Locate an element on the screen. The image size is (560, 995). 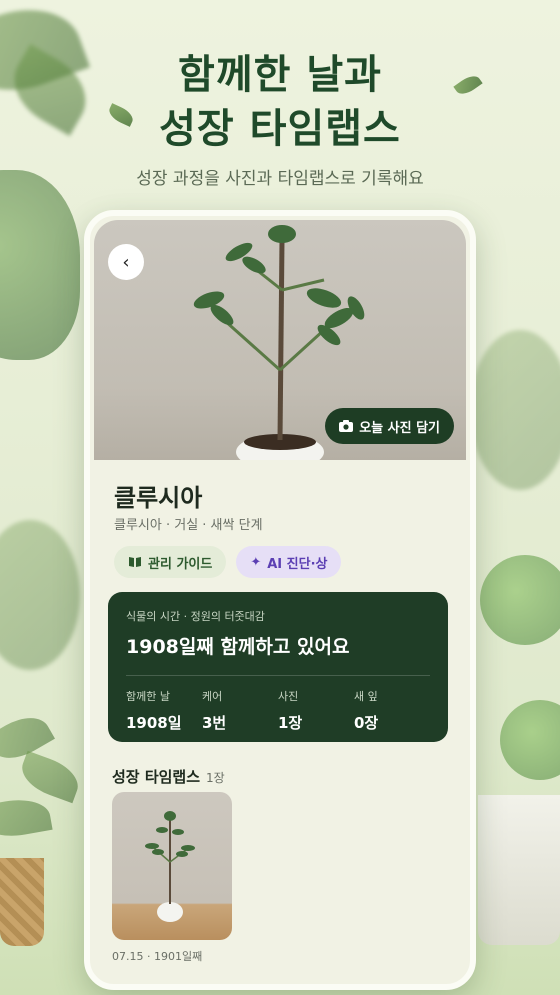
stats-card-title: 1908일째 함께하고 있어요 is located at coordinates (238, 647).